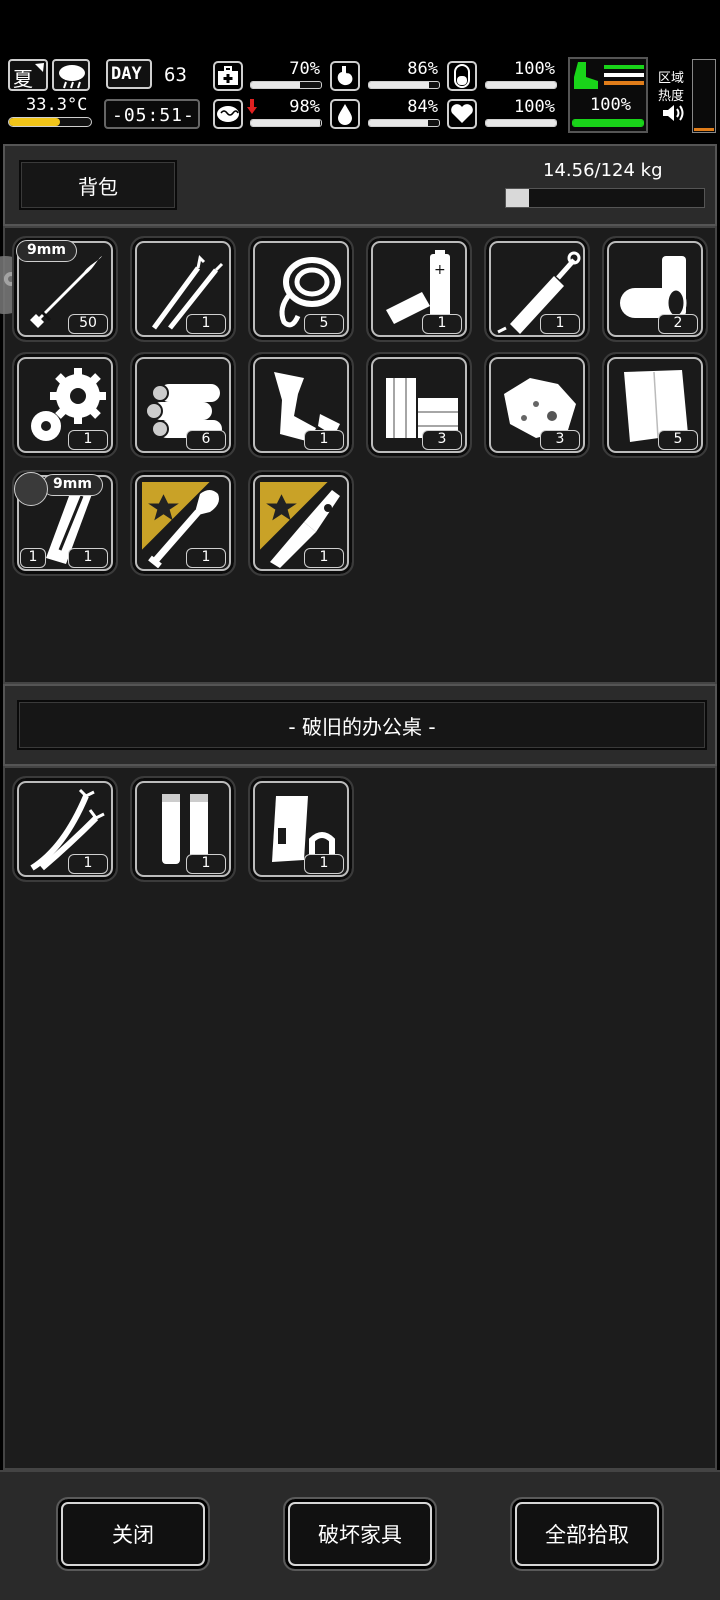 The width and height of the screenshot is (720, 1600). Describe the element at coordinates (419, 289) in the screenshot. I see `item-slot-battery: + 1` at that location.